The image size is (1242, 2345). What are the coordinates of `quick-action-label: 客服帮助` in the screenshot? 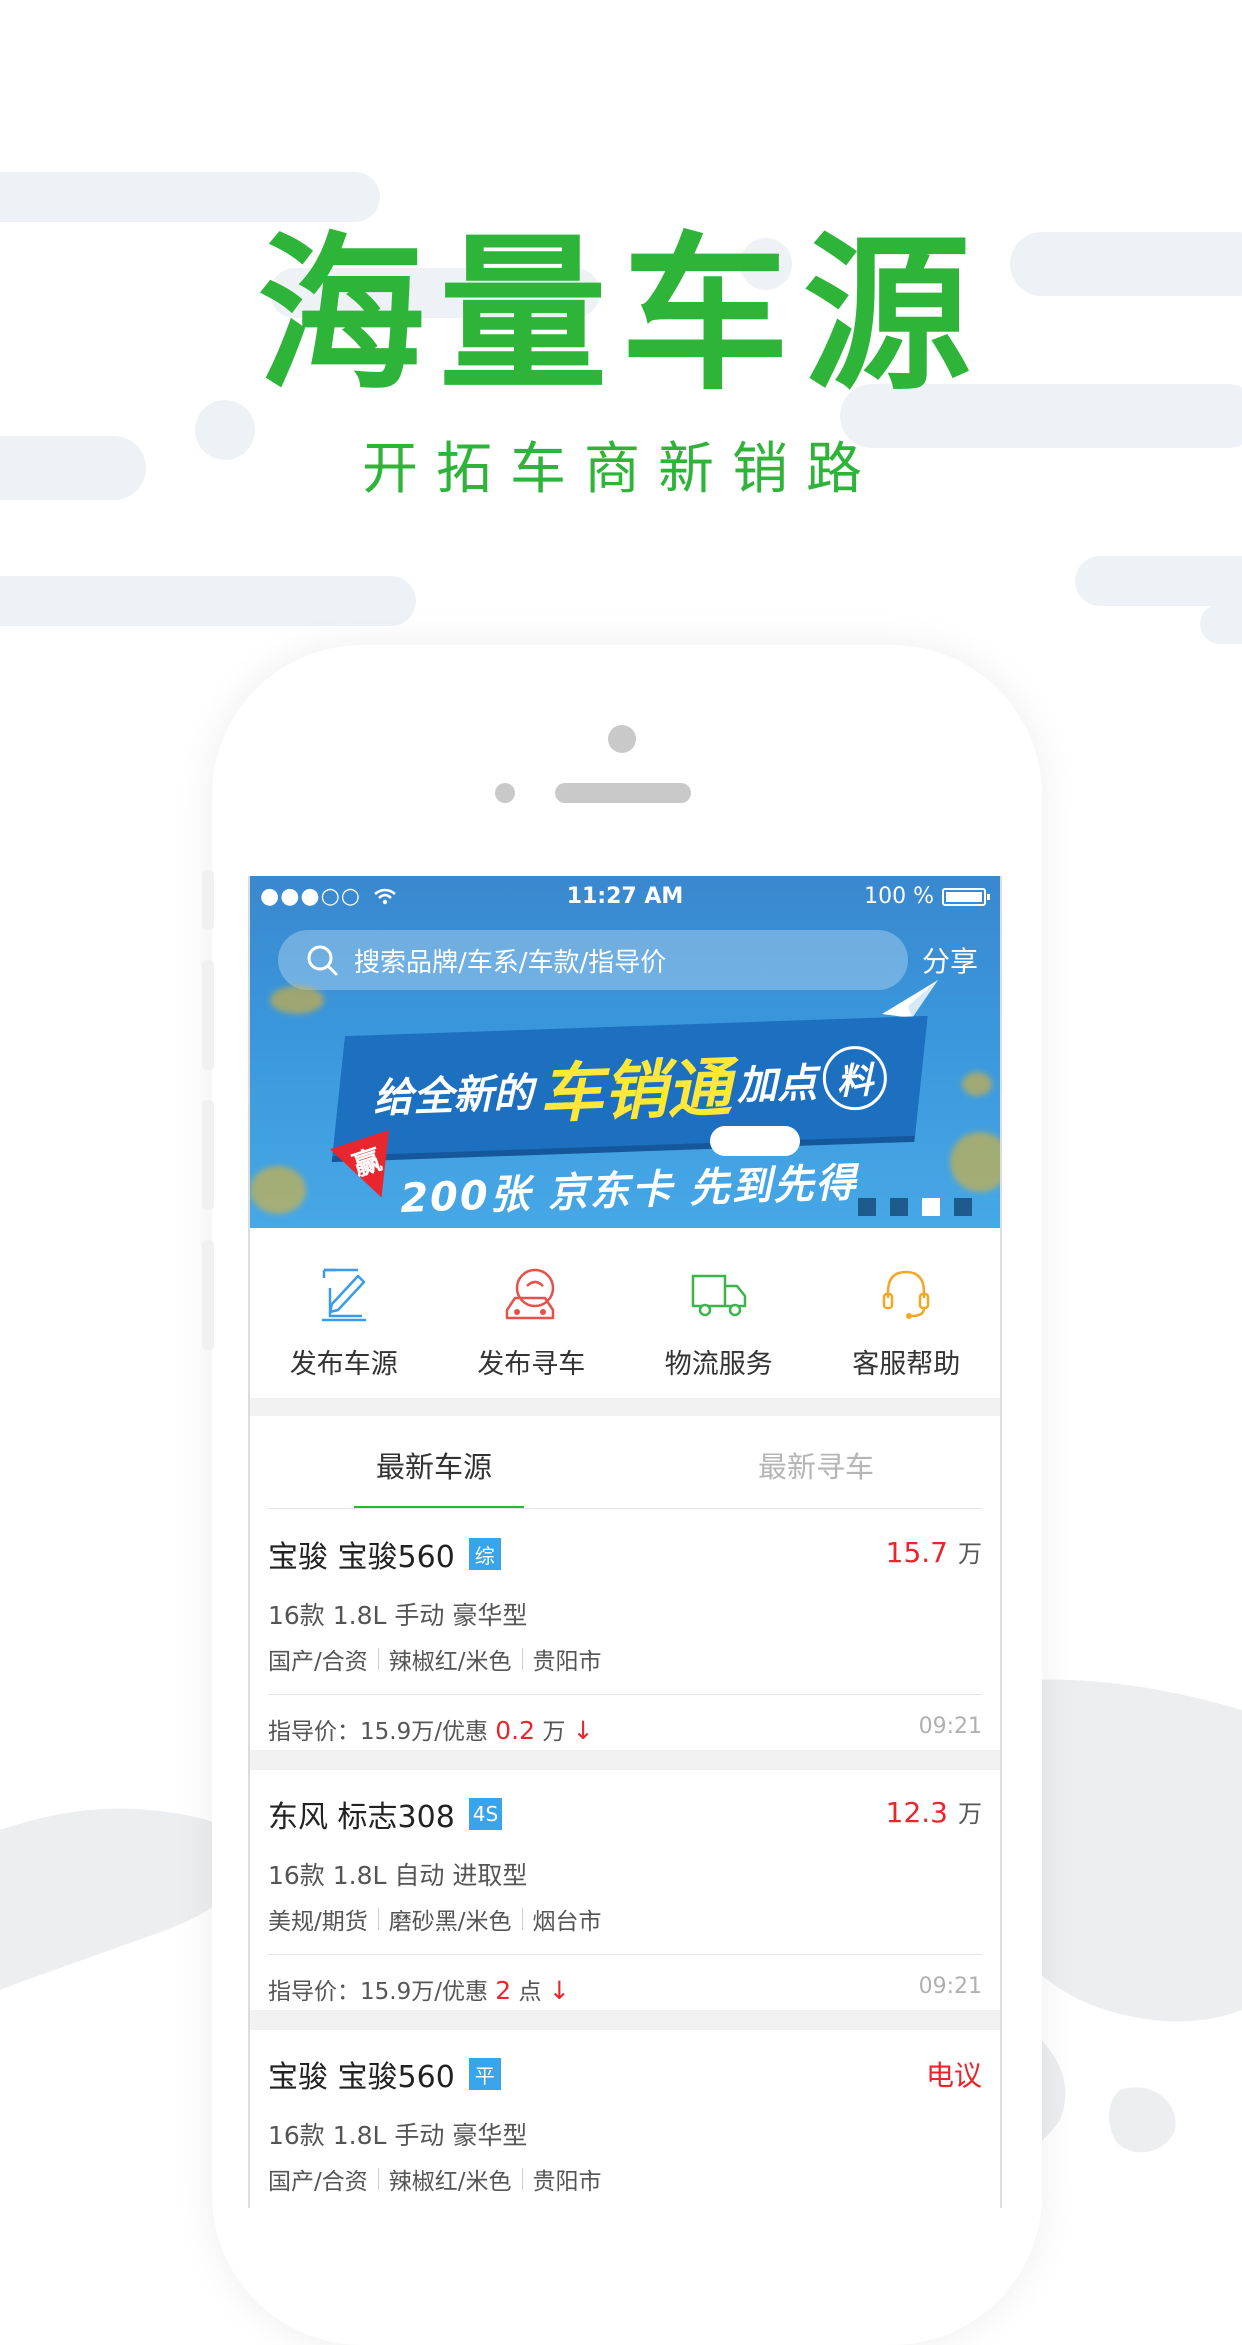 It's located at (906, 1364).